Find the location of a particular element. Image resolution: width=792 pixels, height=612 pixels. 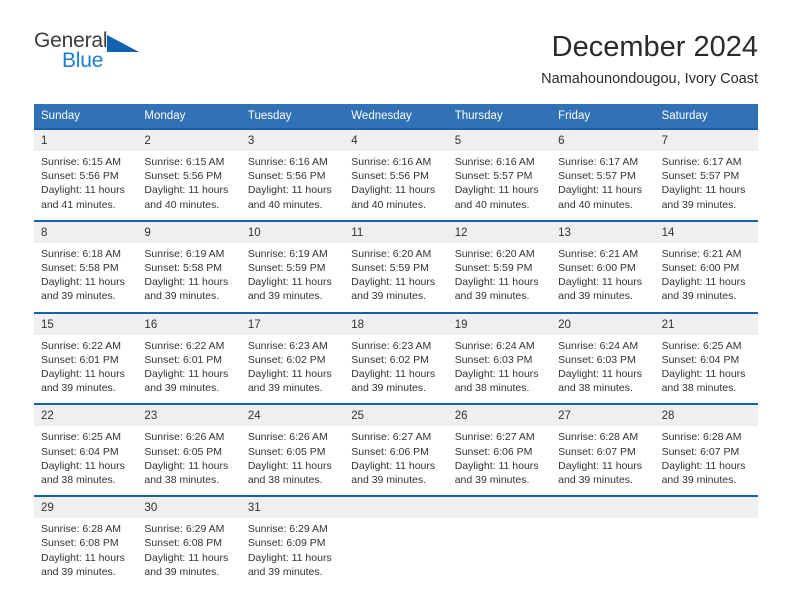

day-number: 9 is located at coordinates (188, 232).